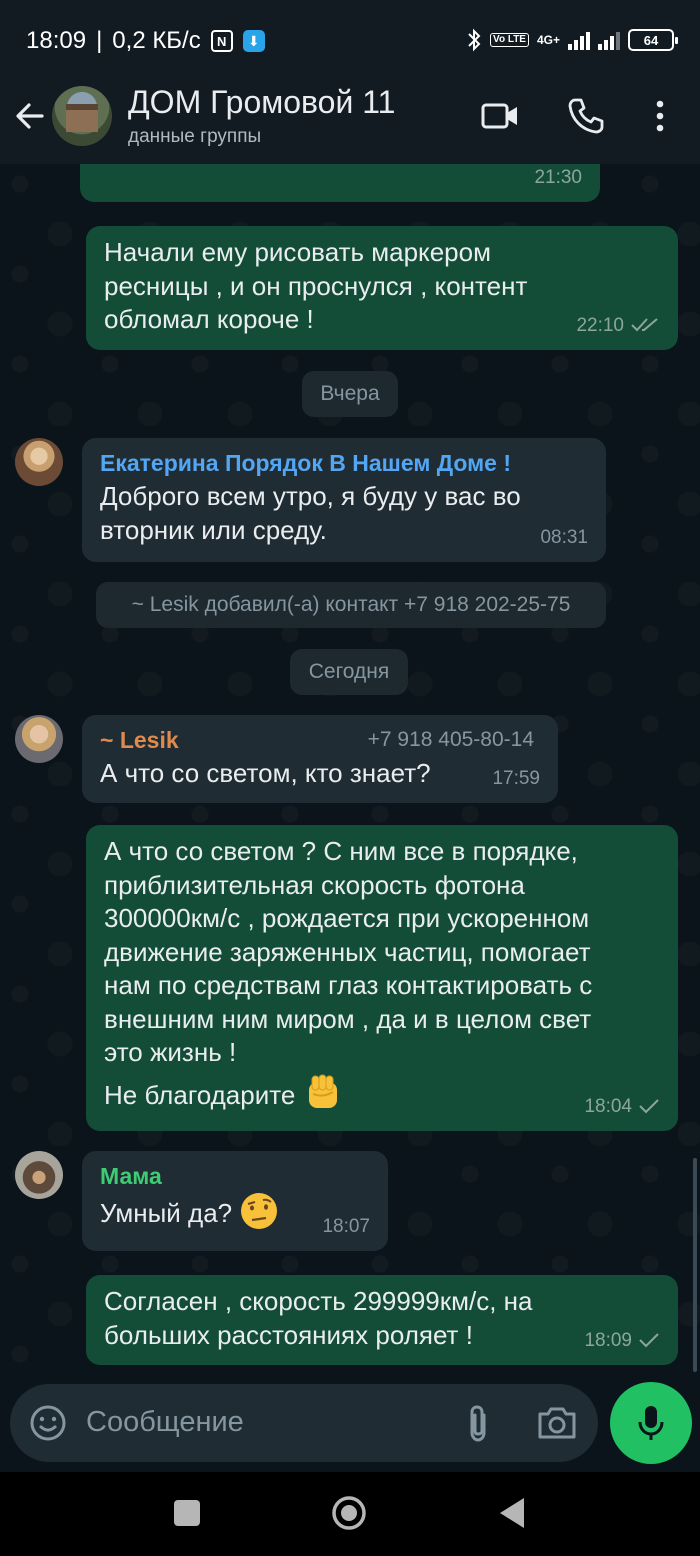  Describe the element at coordinates (548, 40) in the screenshot. I see `network-type: 4G+` at that location.